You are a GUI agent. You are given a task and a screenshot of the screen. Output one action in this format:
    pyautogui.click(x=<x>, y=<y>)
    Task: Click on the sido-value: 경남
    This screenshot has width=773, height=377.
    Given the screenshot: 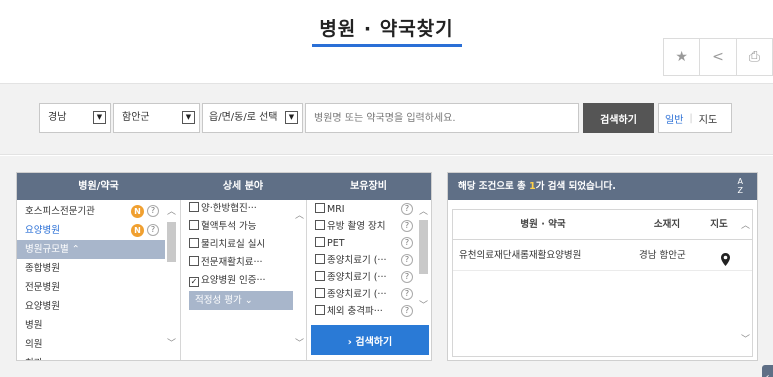 What is the action you would take?
    pyautogui.click(x=57, y=117)
    